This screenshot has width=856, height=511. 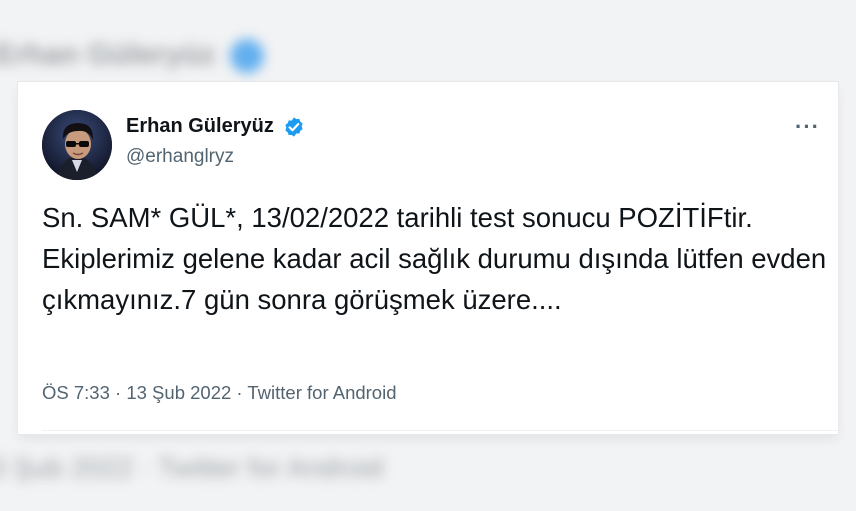 I want to click on more-options-icon: ···, so click(x=807, y=127).